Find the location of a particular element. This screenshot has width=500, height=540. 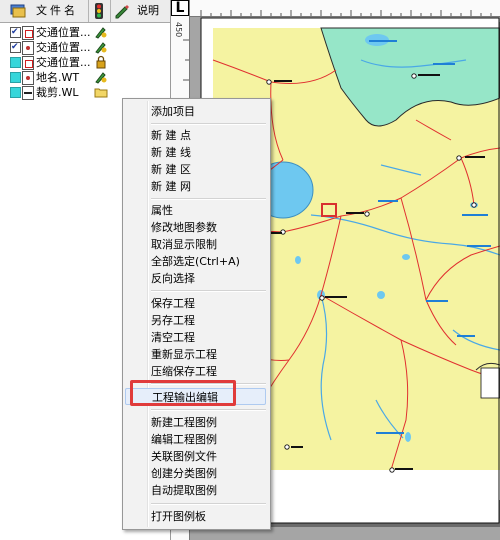

menu-item-auto-extract-legend: 自动提取图例 is located at coordinates (195, 490).